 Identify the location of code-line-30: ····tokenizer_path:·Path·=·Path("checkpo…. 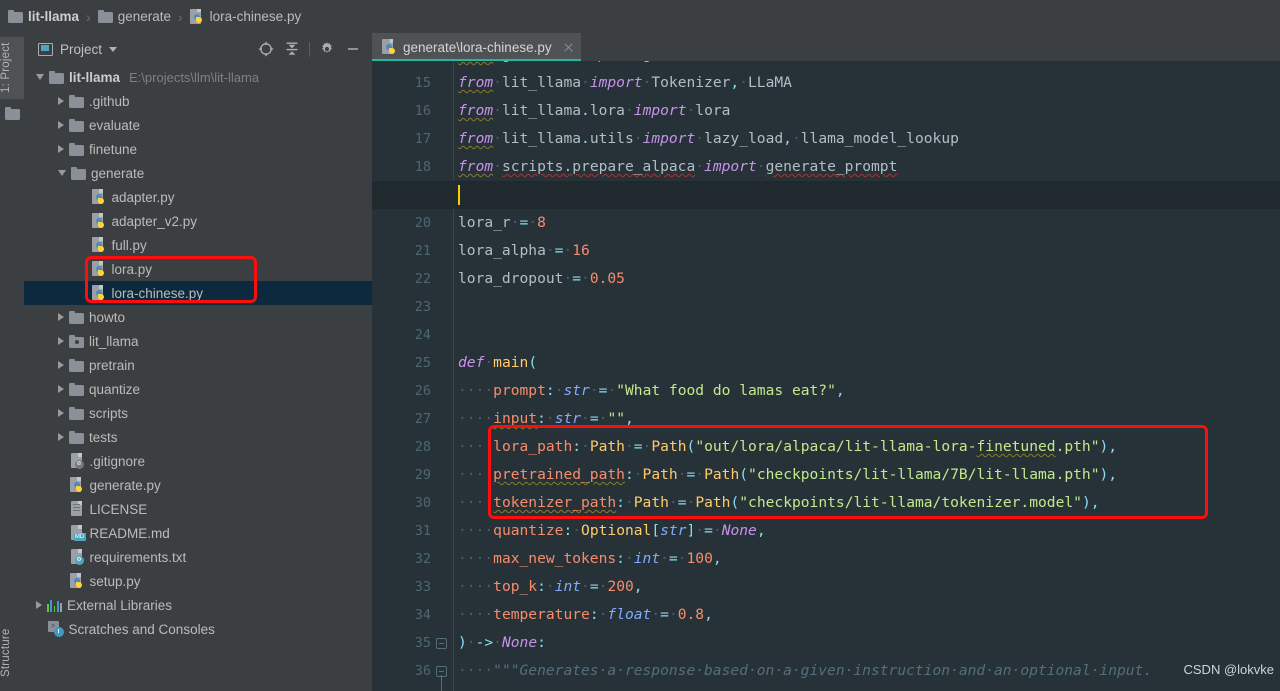
(779, 503).